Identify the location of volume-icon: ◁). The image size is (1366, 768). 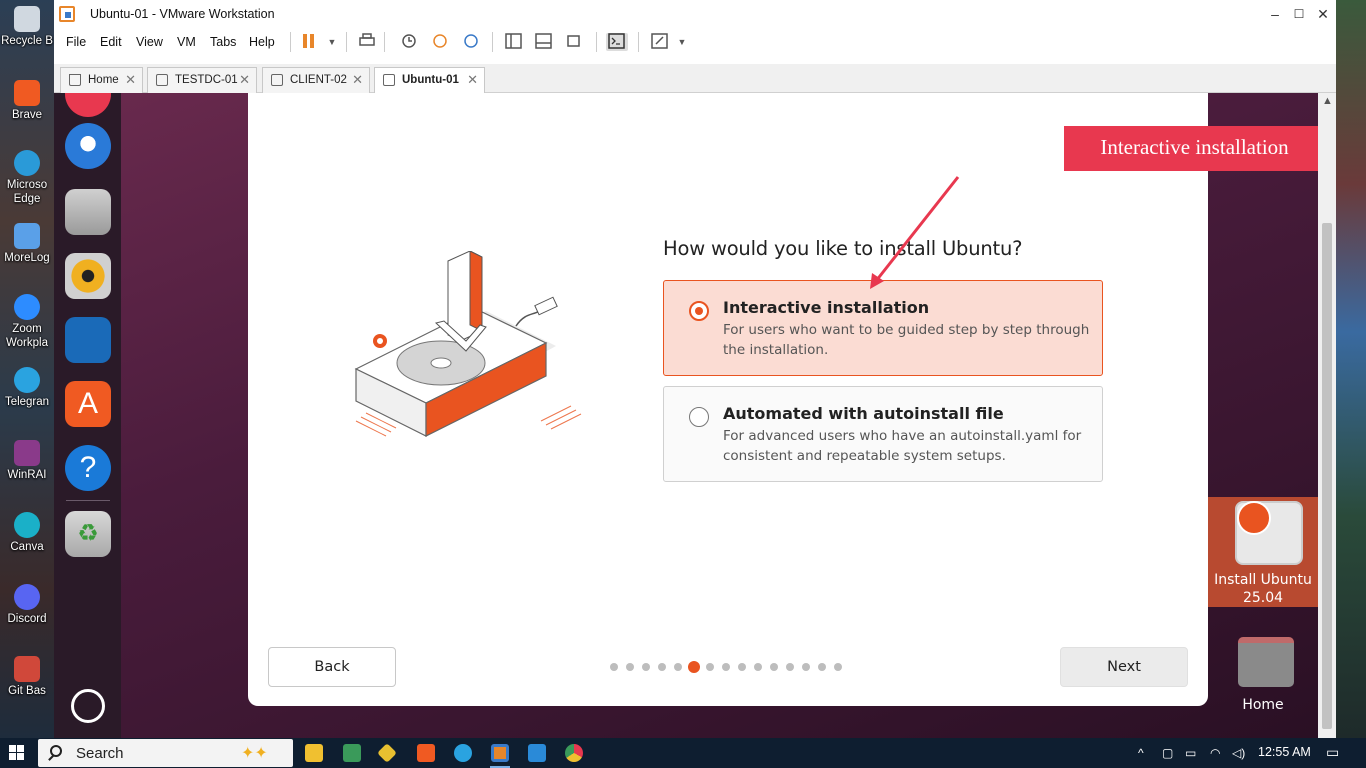
(1238, 753).